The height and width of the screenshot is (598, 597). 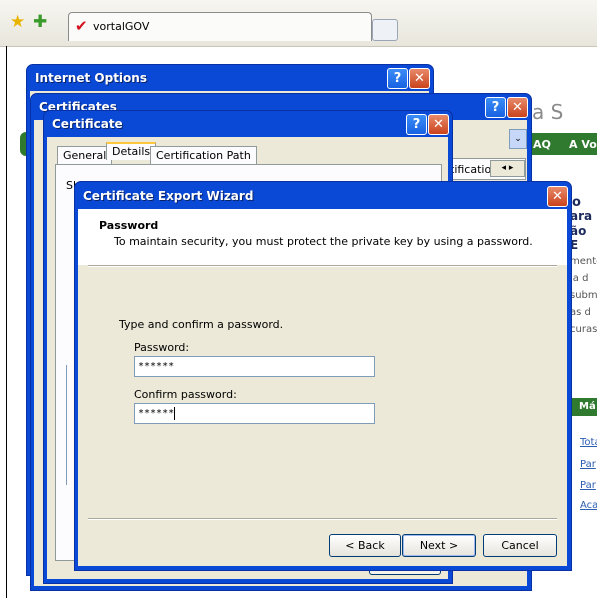 I want to click on browser-tab: ✔ vortalGOV, so click(x=220, y=26).